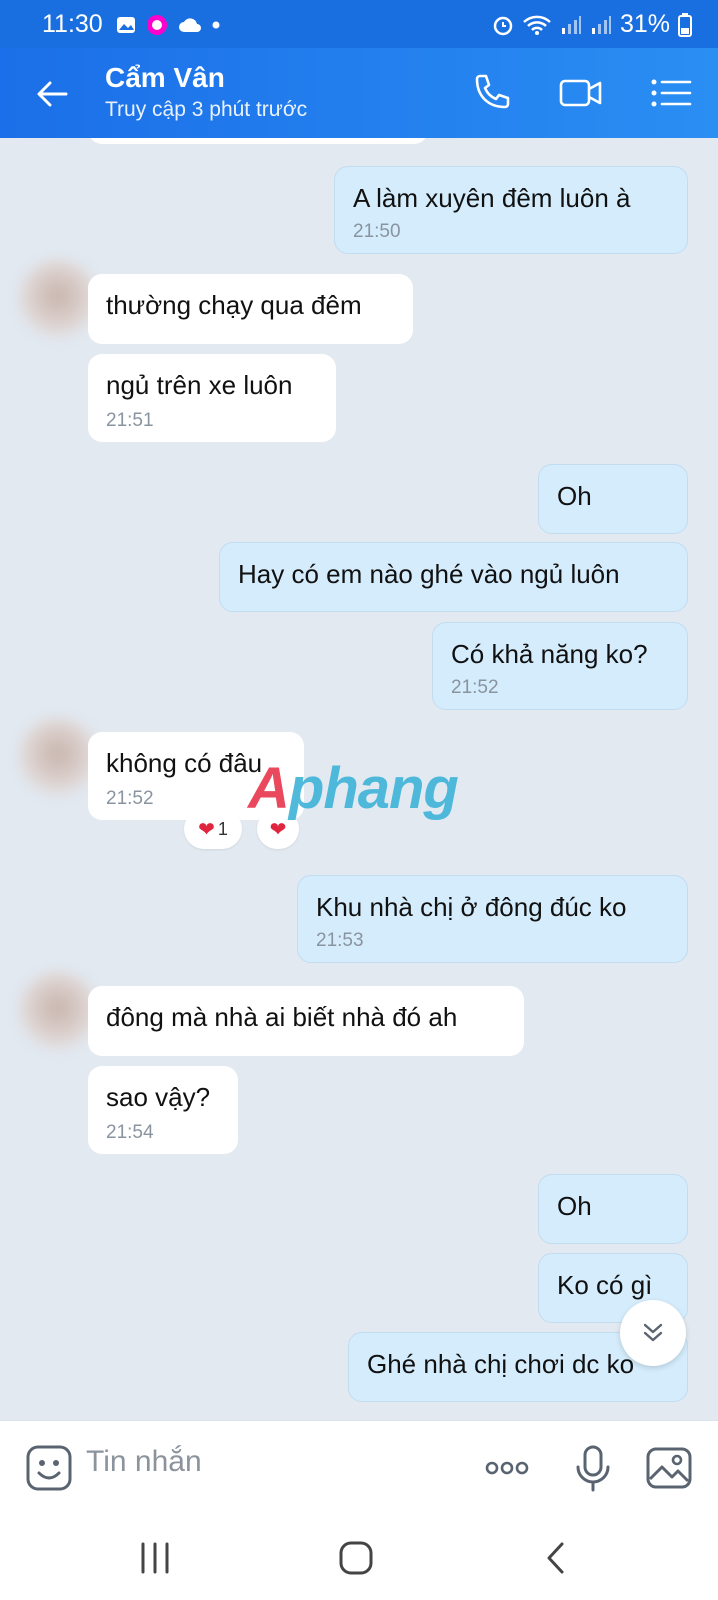 Image resolution: width=718 pixels, height=1600 pixels. What do you see at coordinates (356, 1558) in the screenshot?
I see `home-icon` at bounding box center [356, 1558].